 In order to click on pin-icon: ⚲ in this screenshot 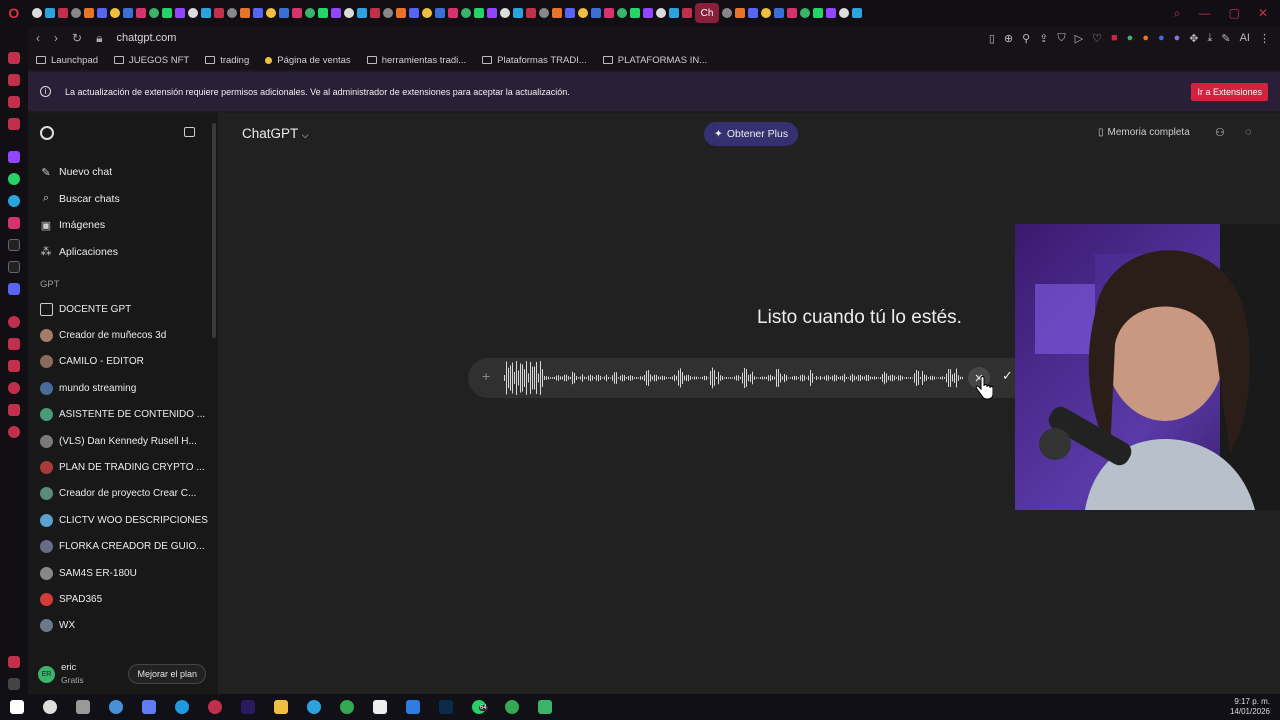, I will do `click(1026, 38)`.